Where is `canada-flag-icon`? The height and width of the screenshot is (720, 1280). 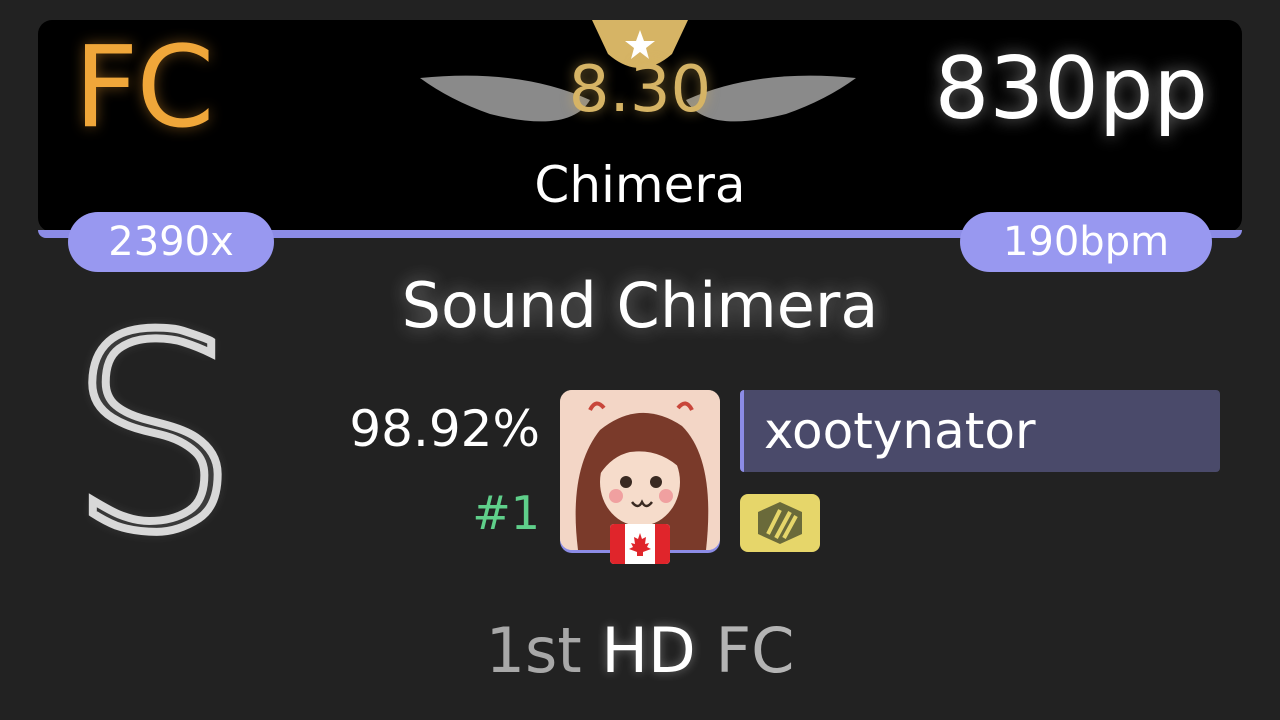
canada-flag-icon is located at coordinates (640, 544).